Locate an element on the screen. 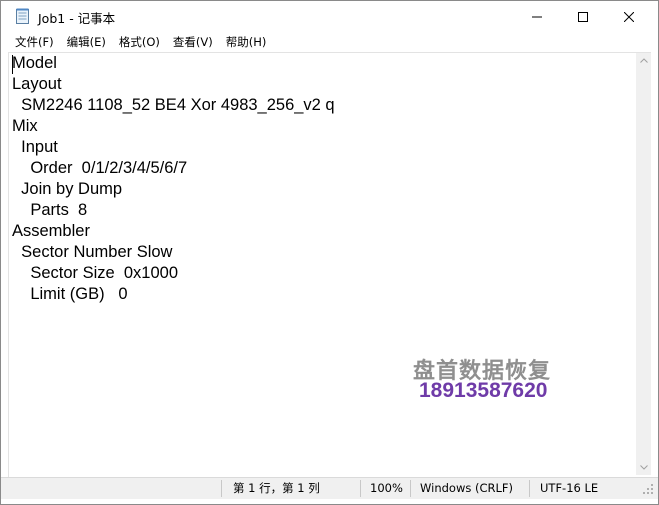  text-line: Sector Size 0x1000 is located at coordinates (95, 273).